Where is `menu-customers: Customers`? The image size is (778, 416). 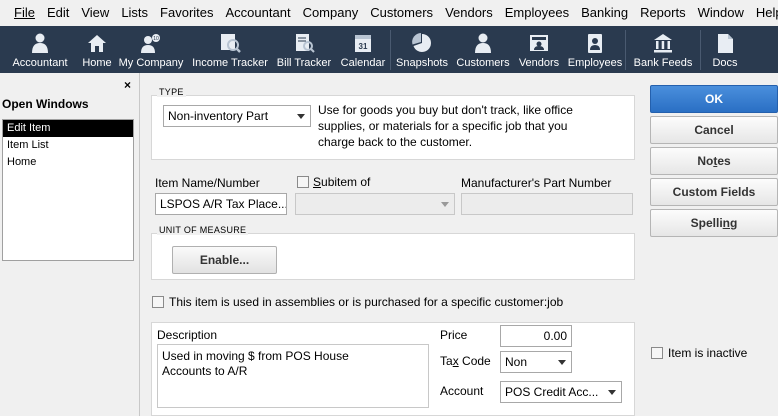
menu-customers: Customers is located at coordinates (401, 13).